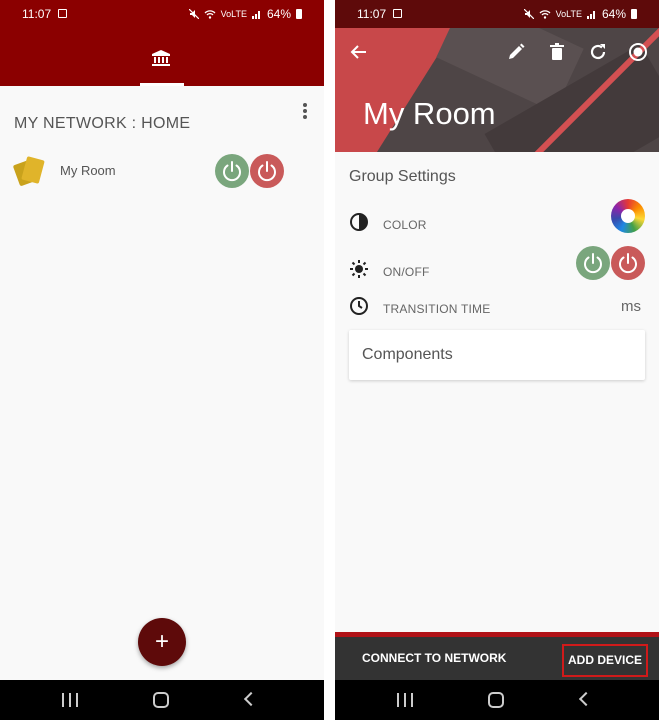  Describe the element at coordinates (434, 658) in the screenshot. I see `connect-to-network-button: CONNECT TO NETWORK` at that location.